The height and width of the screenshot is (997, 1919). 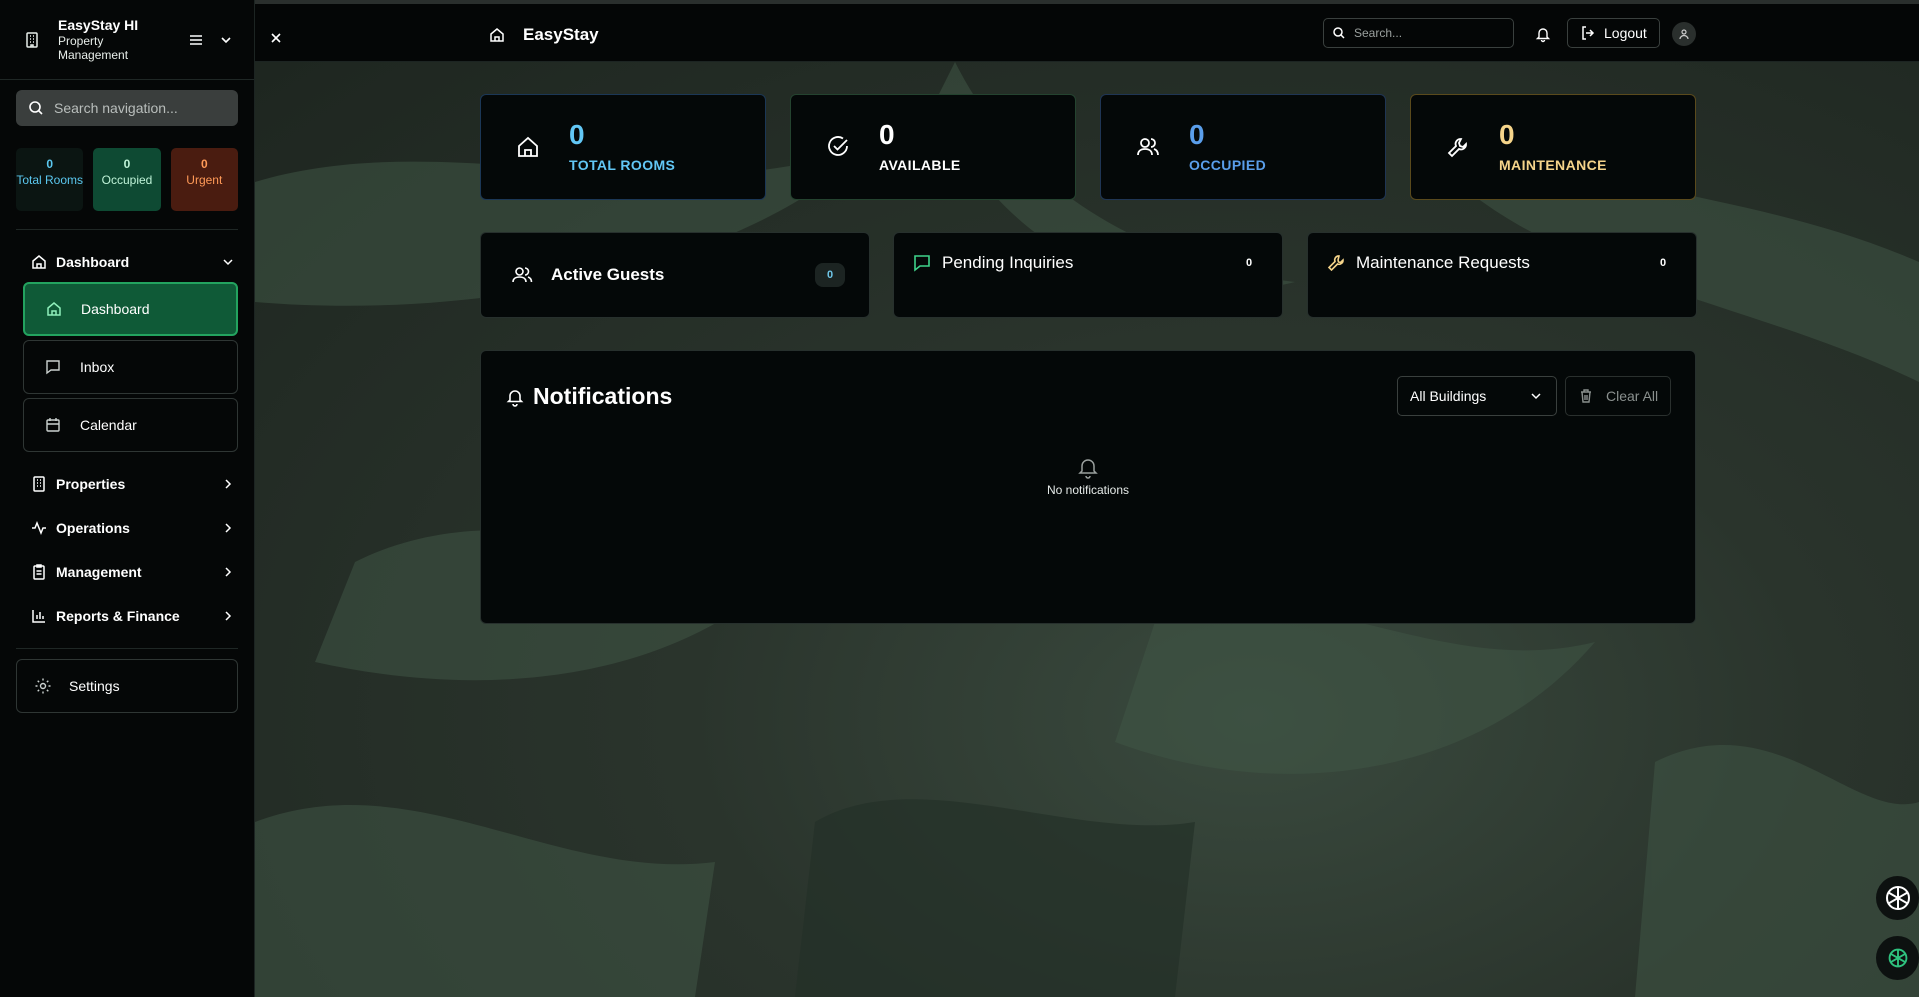 I want to click on user-icon, so click(x=1684, y=34).